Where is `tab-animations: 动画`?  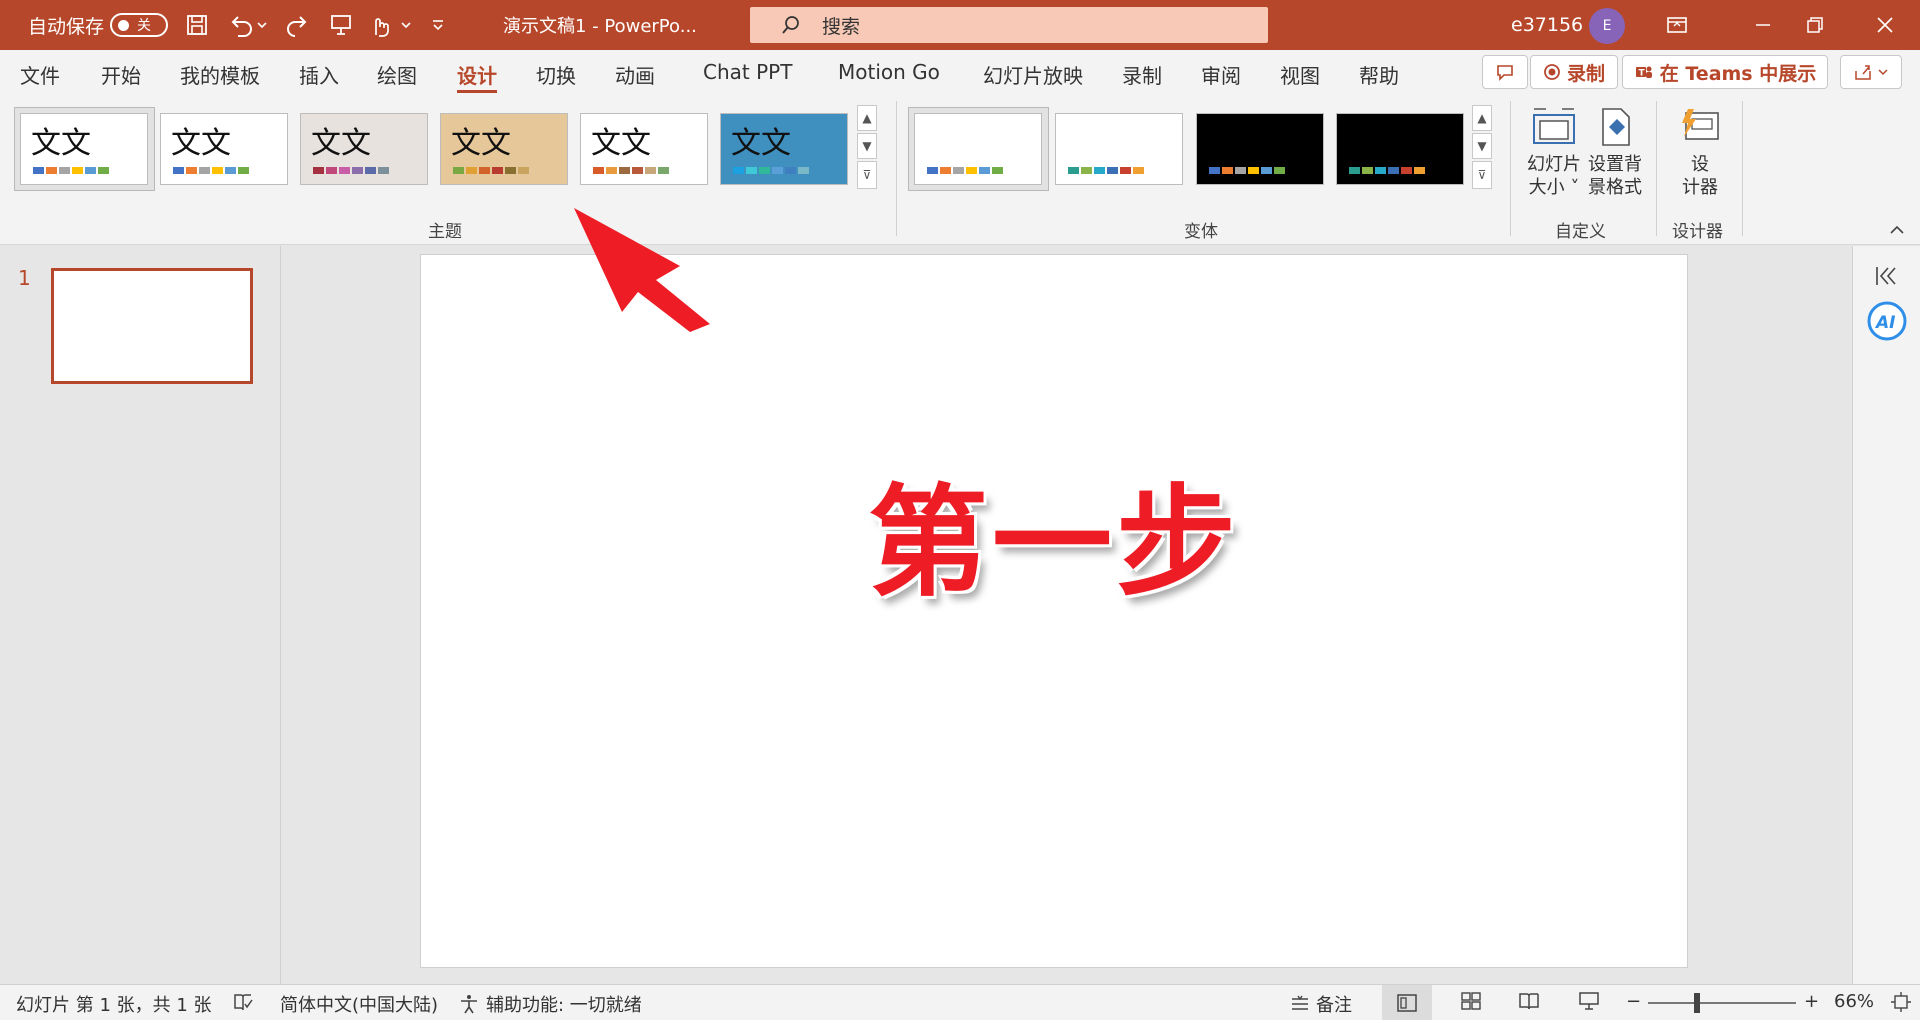
tab-animations: 动画 is located at coordinates (635, 75).